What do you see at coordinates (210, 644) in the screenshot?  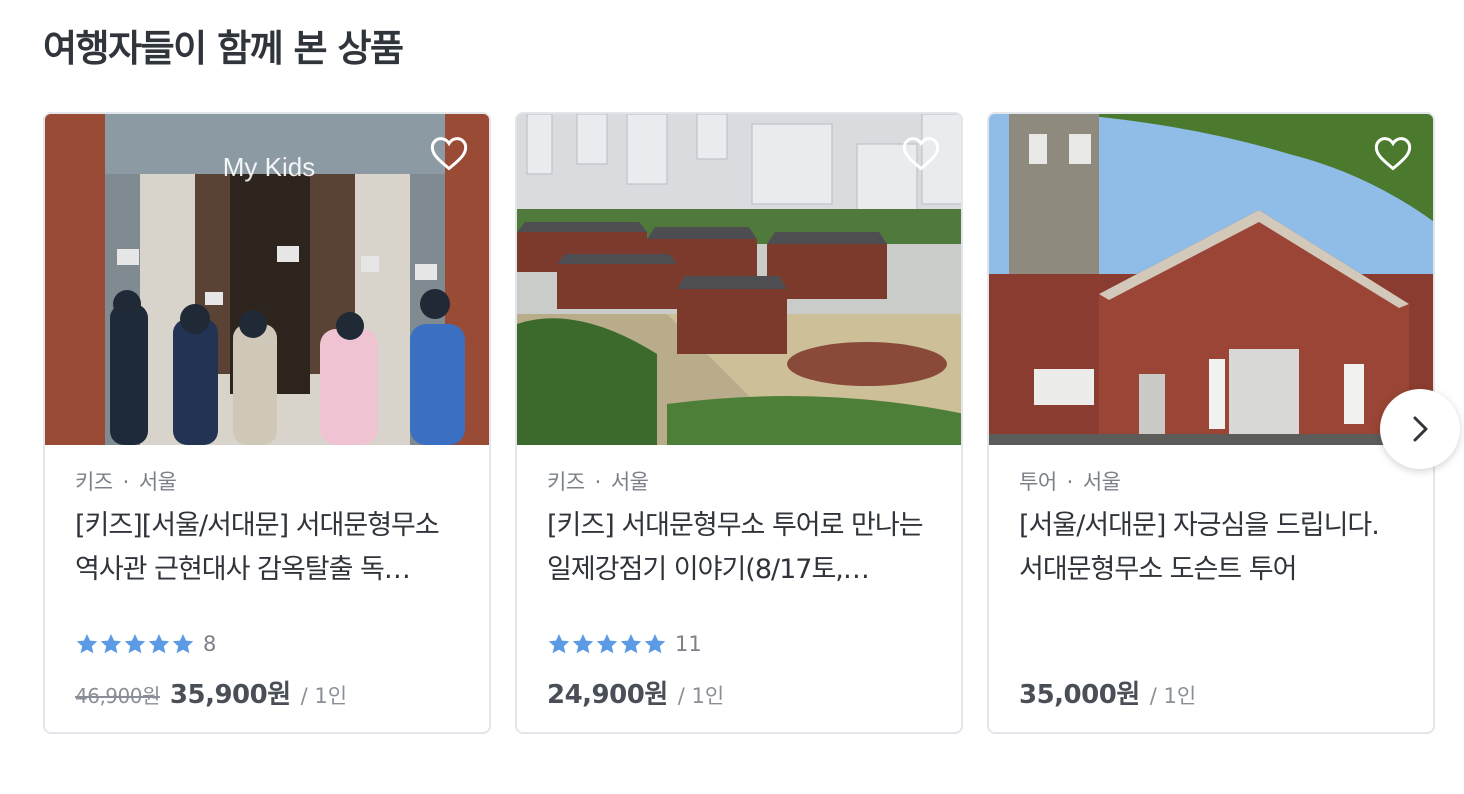 I see `review-count: 8` at bounding box center [210, 644].